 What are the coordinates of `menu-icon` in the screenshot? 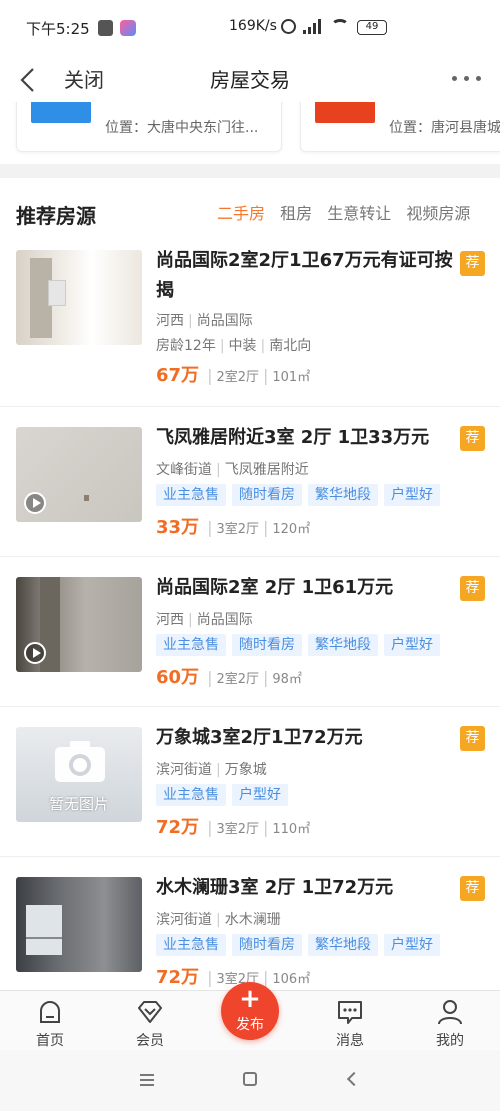 It's located at (147, 1080).